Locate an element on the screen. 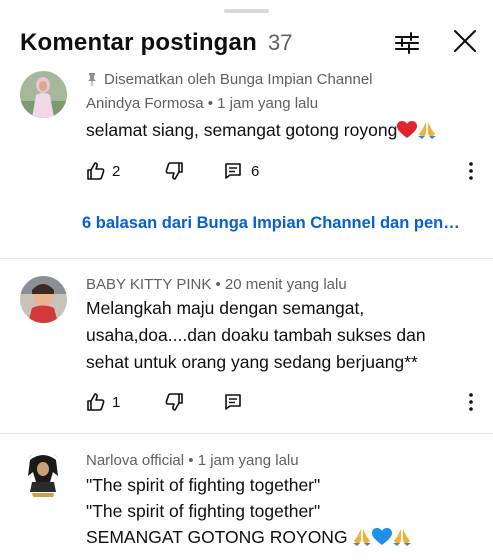 This screenshot has height=560, width=493. comment-text: selamat siang, semangat gotong royong is located at coordinates (261, 130).